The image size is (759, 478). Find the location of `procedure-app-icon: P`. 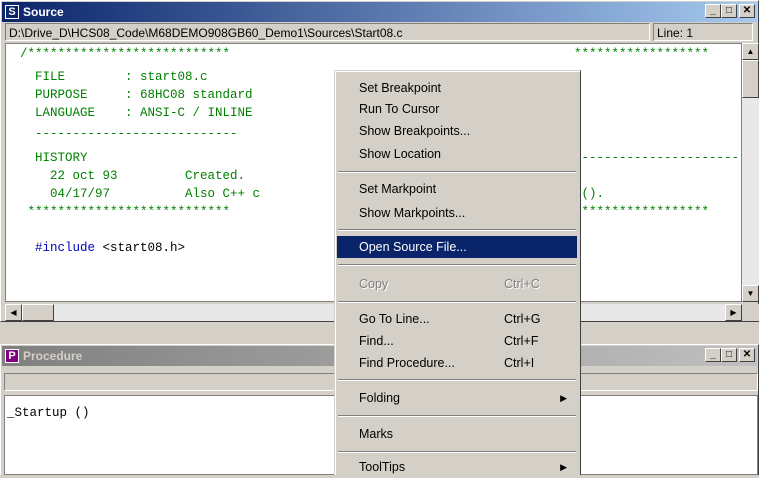

procedure-app-icon: P is located at coordinates (12, 356).